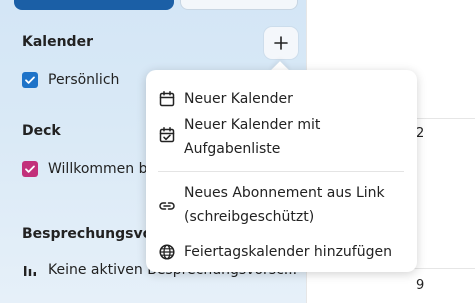  I want to click on link-icon, so click(167, 206).